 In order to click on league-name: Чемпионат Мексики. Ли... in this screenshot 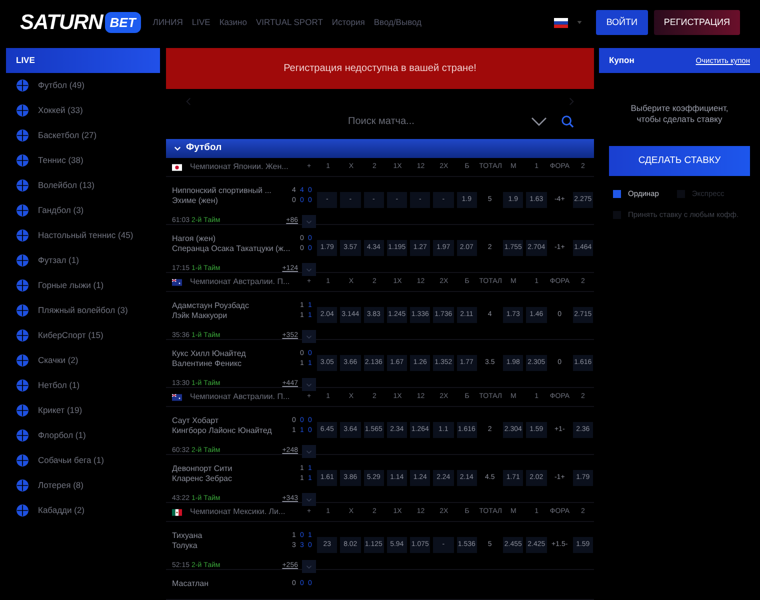, I will do `click(238, 512)`.